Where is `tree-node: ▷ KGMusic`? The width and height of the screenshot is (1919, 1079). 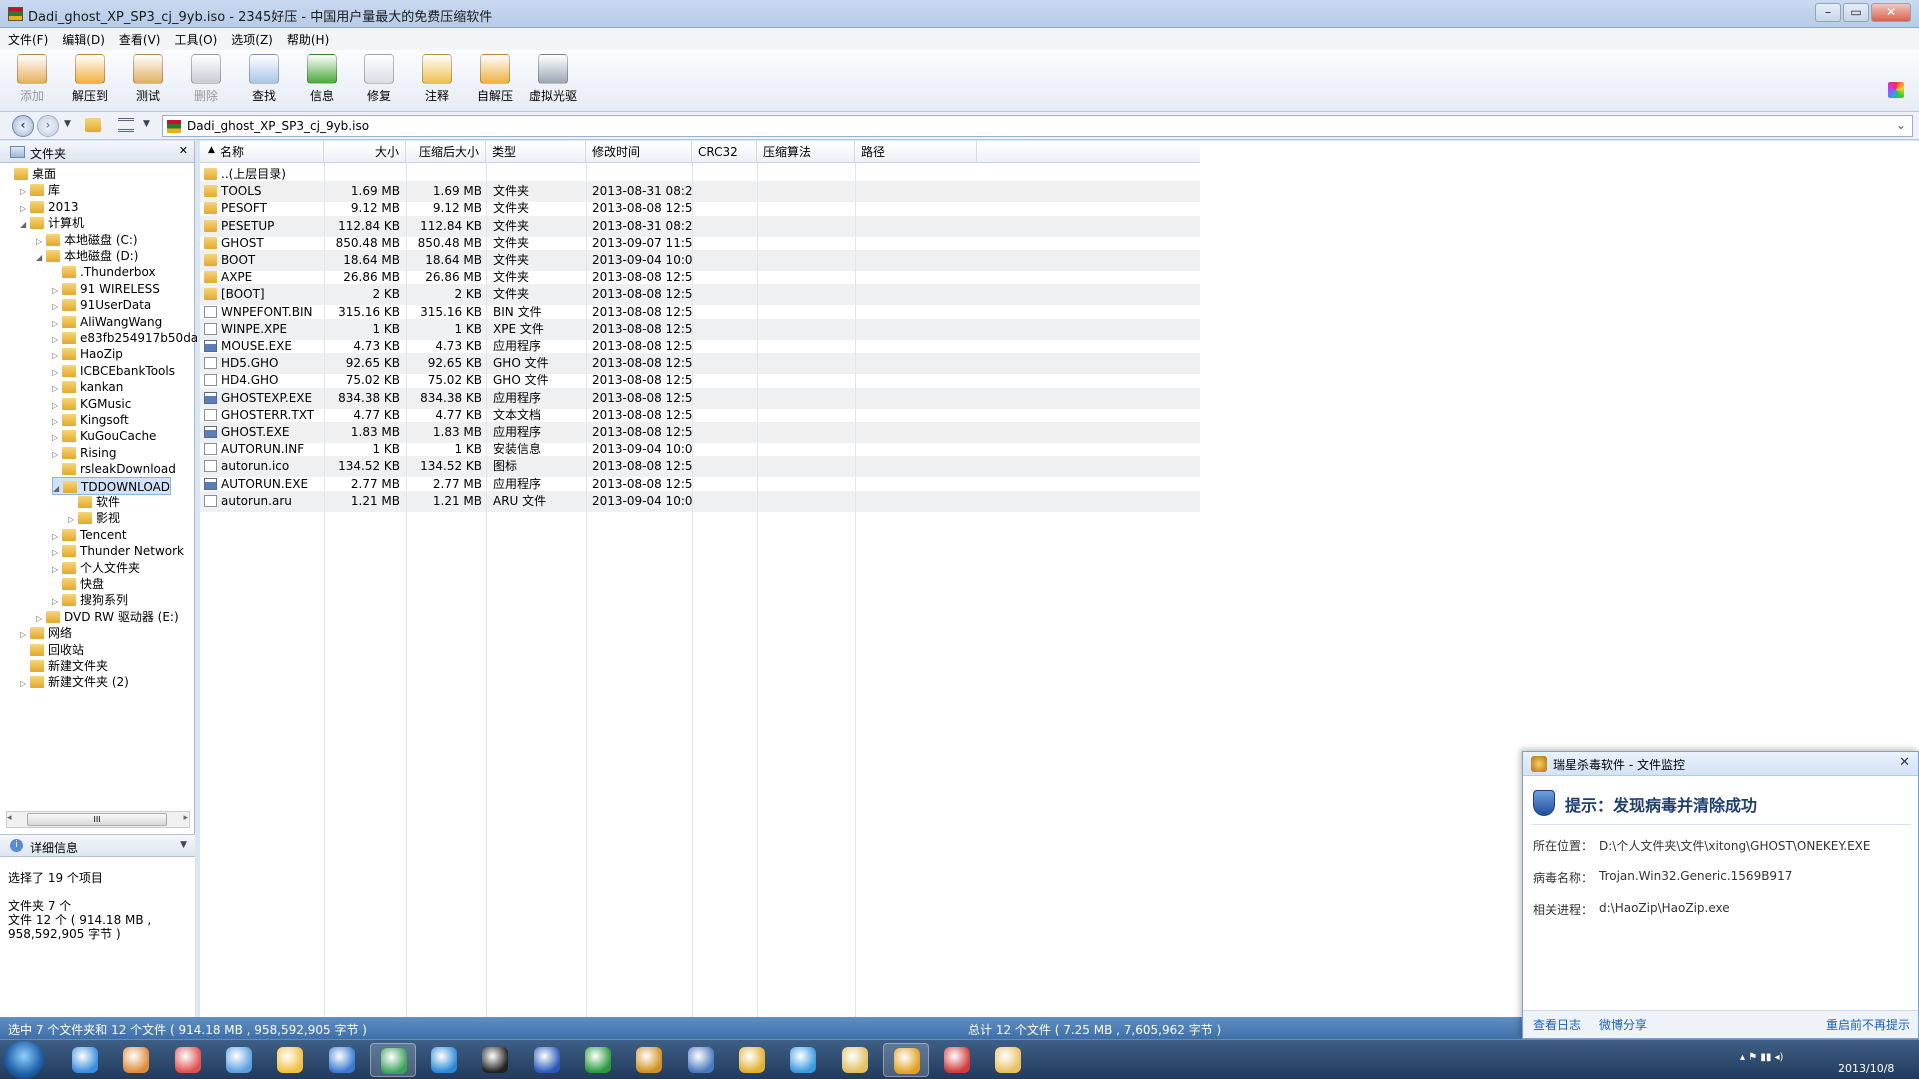
tree-node: ▷ KGMusic is located at coordinates (91, 404).